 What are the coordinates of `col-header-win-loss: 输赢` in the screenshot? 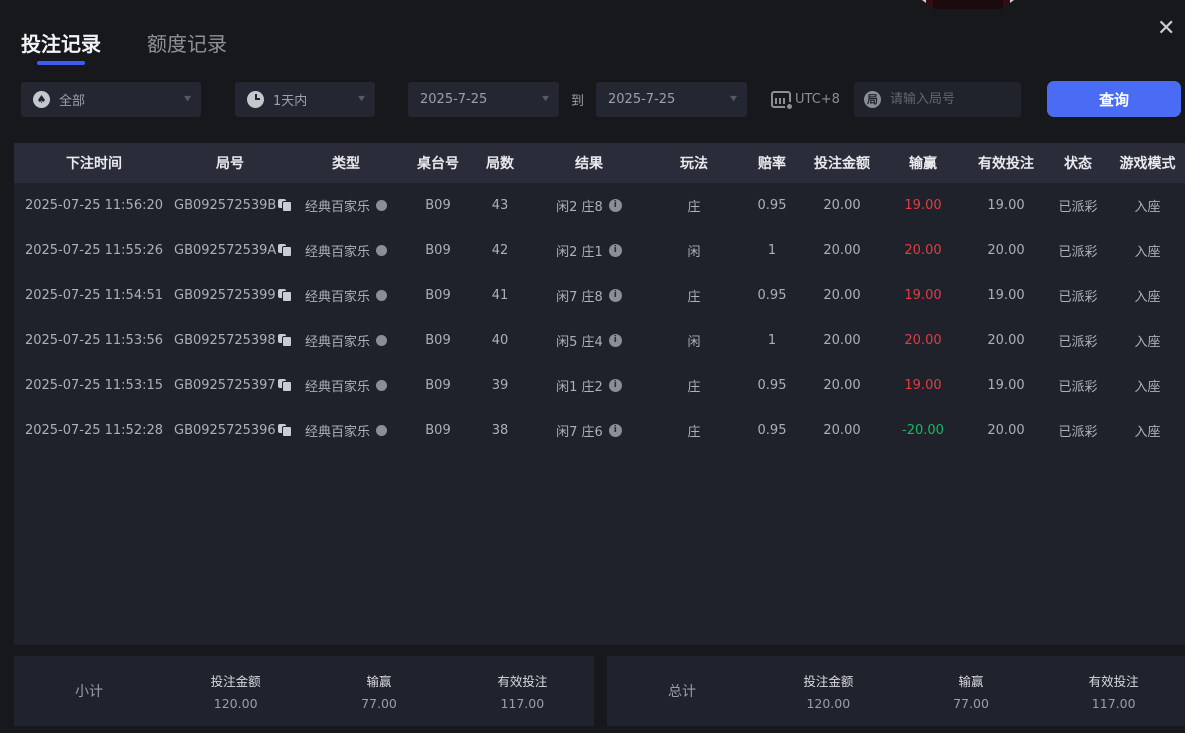 It's located at (923, 164).